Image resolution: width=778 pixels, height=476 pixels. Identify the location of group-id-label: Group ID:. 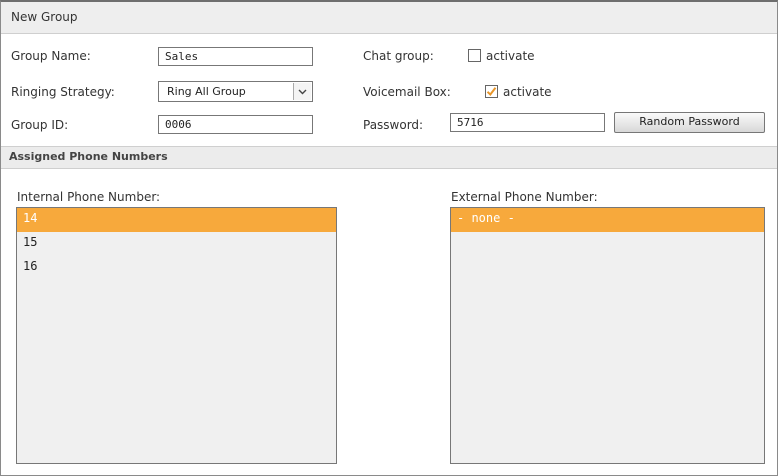
(40, 125).